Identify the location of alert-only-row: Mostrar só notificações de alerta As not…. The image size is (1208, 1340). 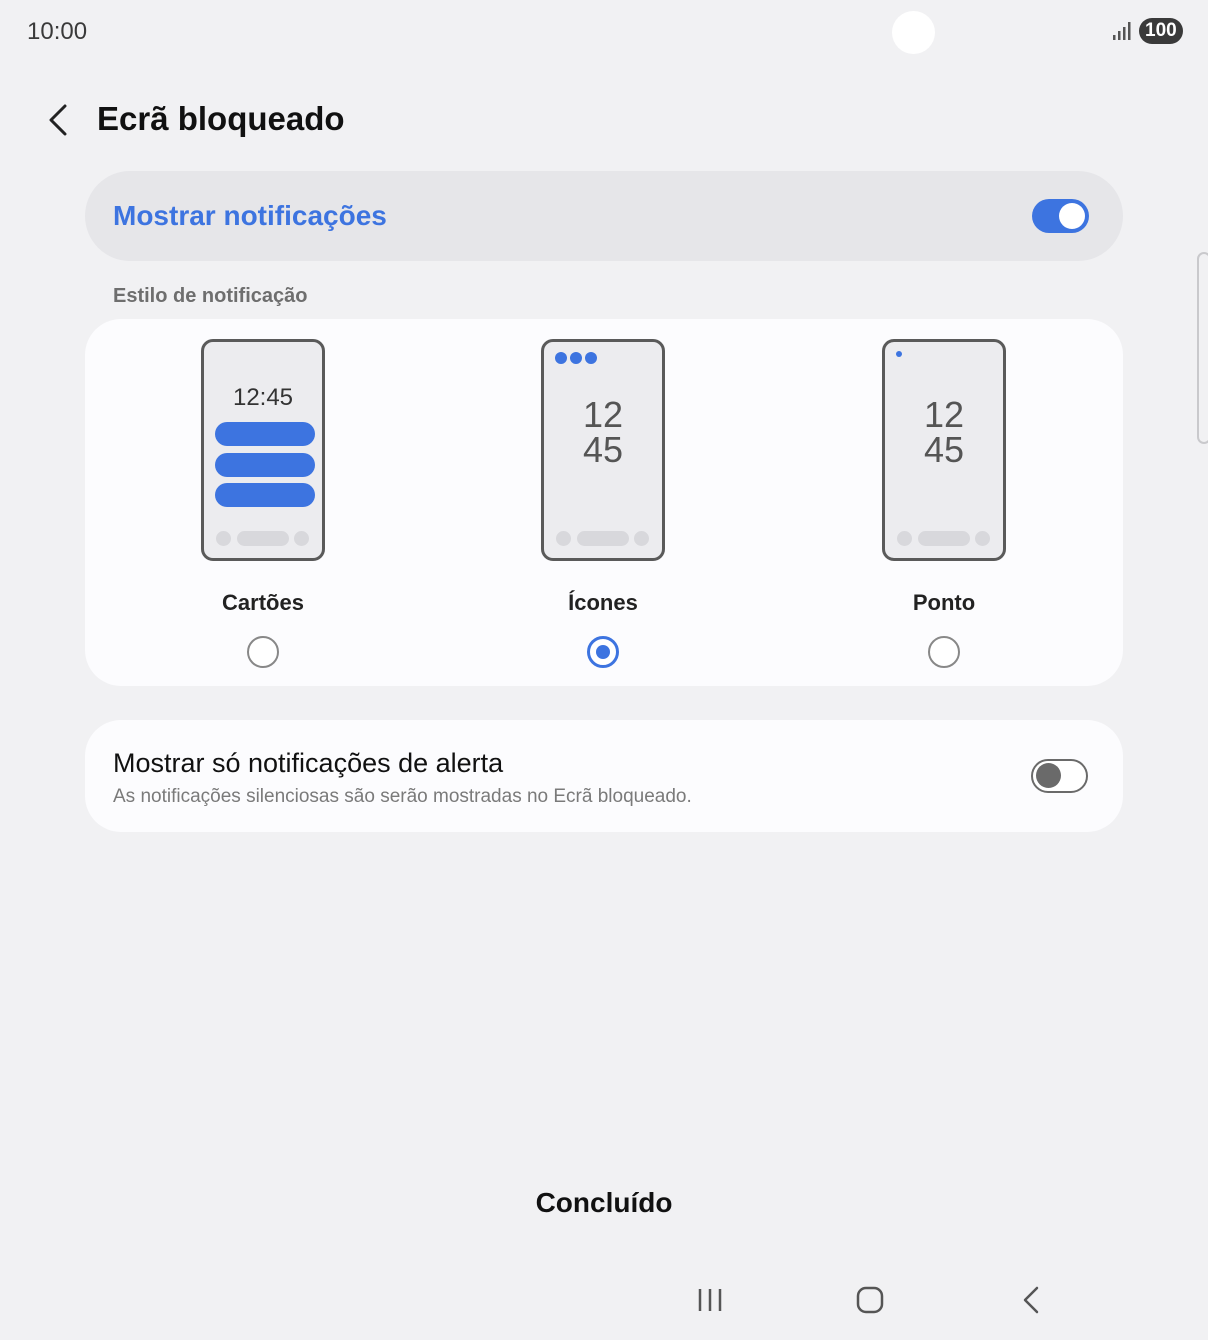
(604, 776).